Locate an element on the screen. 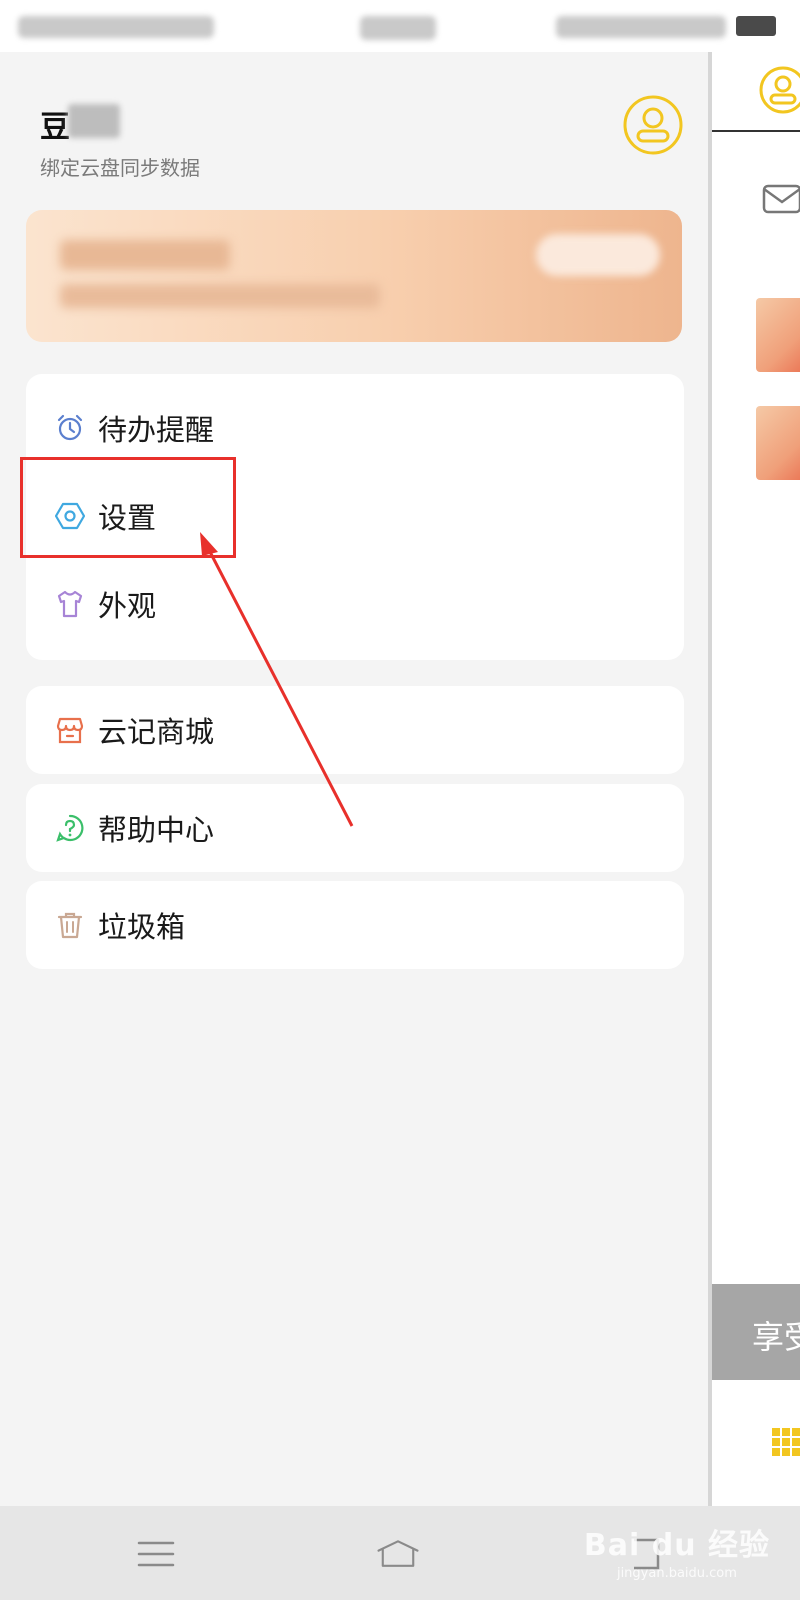  menu-label: 垃圾箱 is located at coordinates (142, 927).